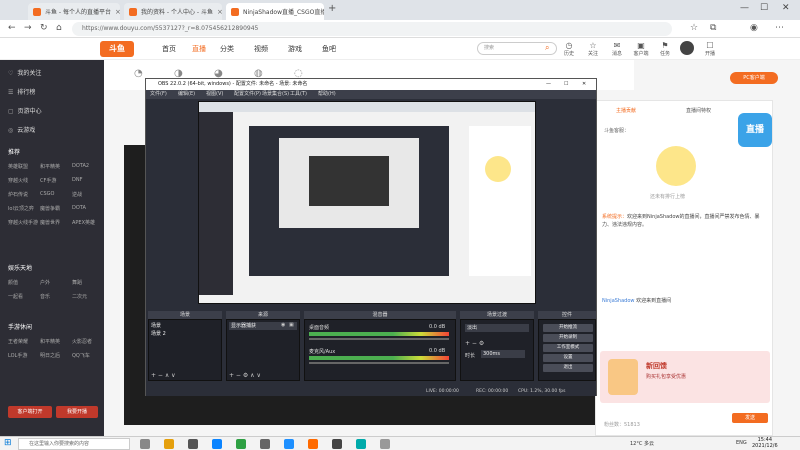 The height and width of the screenshot is (450, 800). I want to click on sidebar-category-item: 穿越火线, so click(18, 180).